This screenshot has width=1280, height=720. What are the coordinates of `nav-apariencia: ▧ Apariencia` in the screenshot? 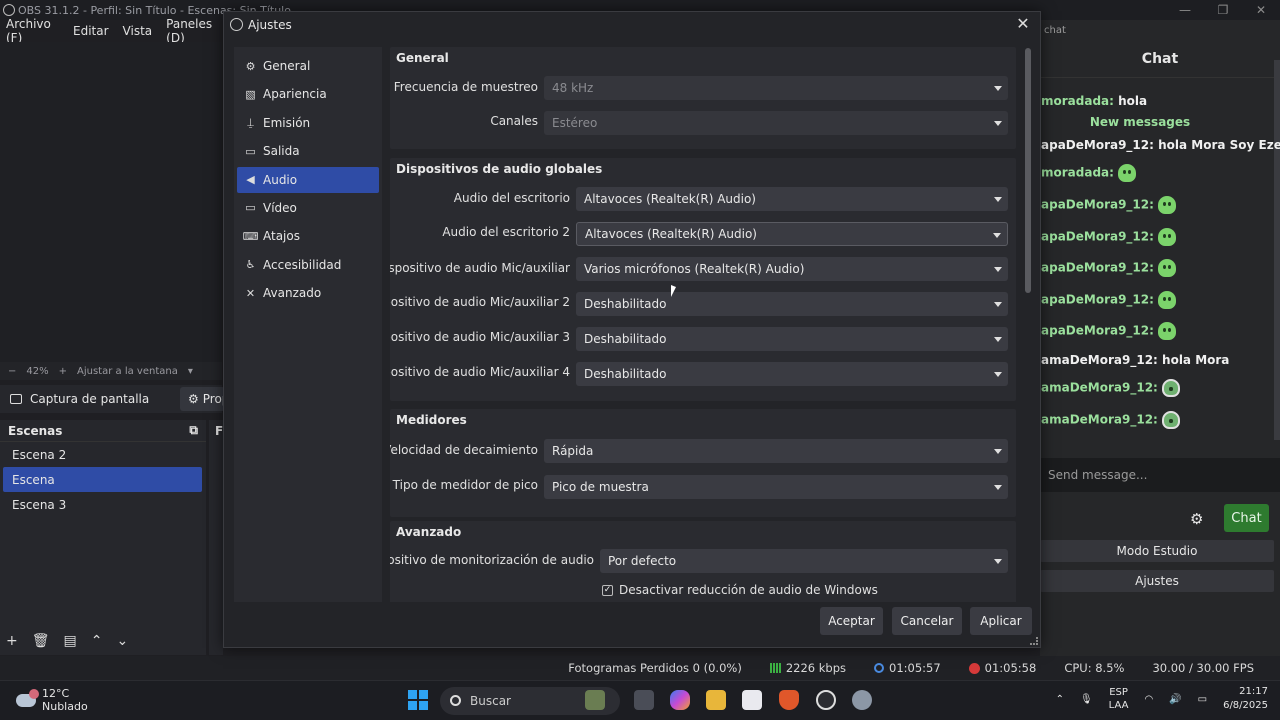 It's located at (308, 94).